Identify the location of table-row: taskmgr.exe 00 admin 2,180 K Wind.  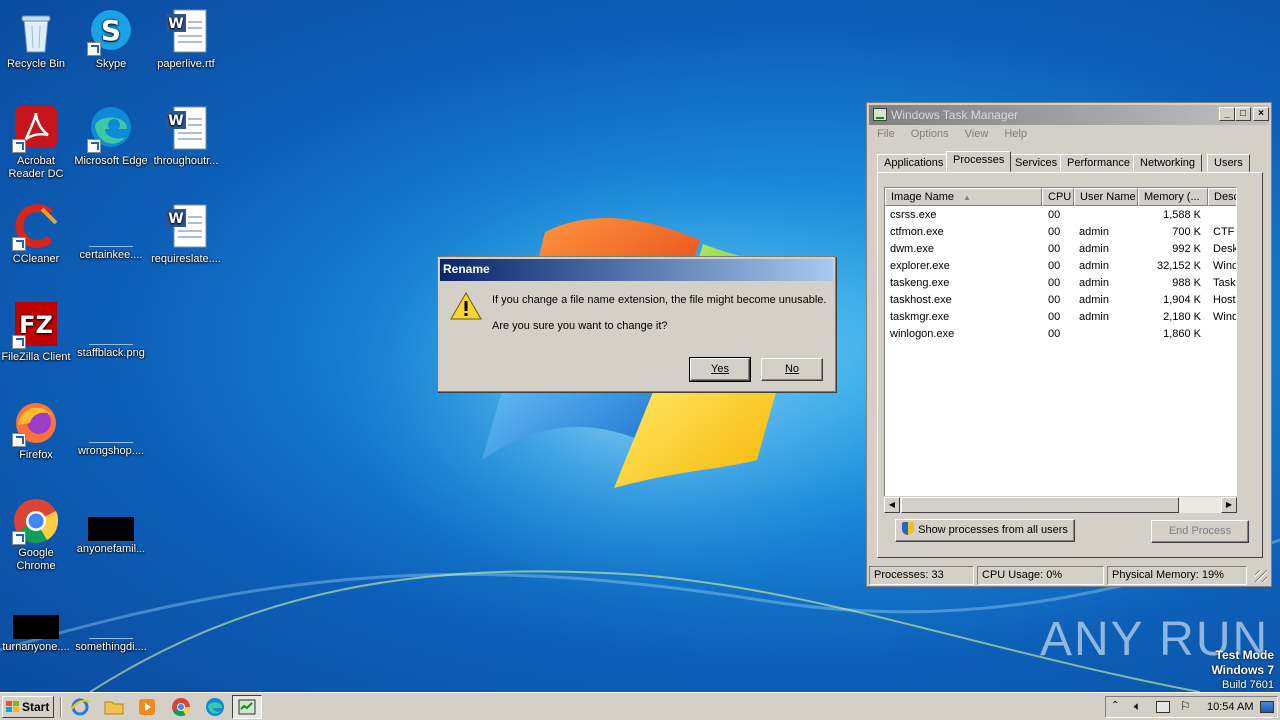
(1060, 317).